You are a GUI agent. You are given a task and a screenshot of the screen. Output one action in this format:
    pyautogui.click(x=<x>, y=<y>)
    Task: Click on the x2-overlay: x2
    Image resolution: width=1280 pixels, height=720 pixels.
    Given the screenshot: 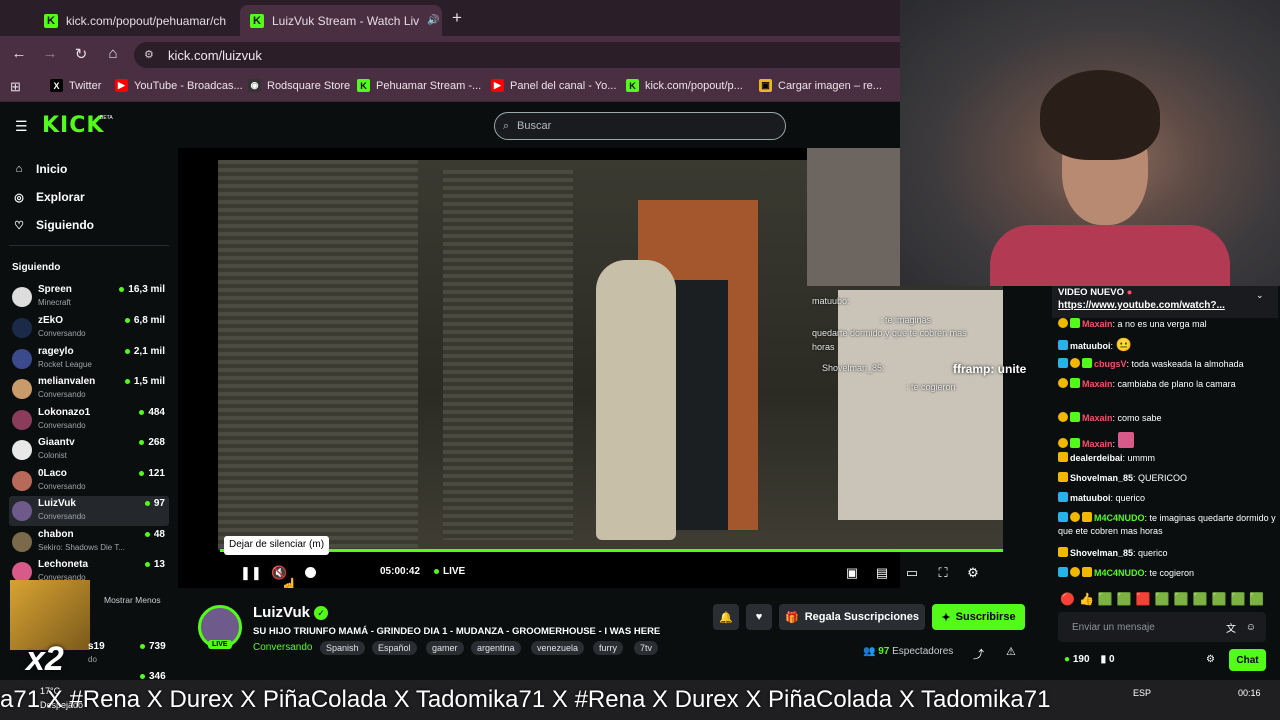 What is the action you would take?
    pyautogui.click(x=45, y=659)
    